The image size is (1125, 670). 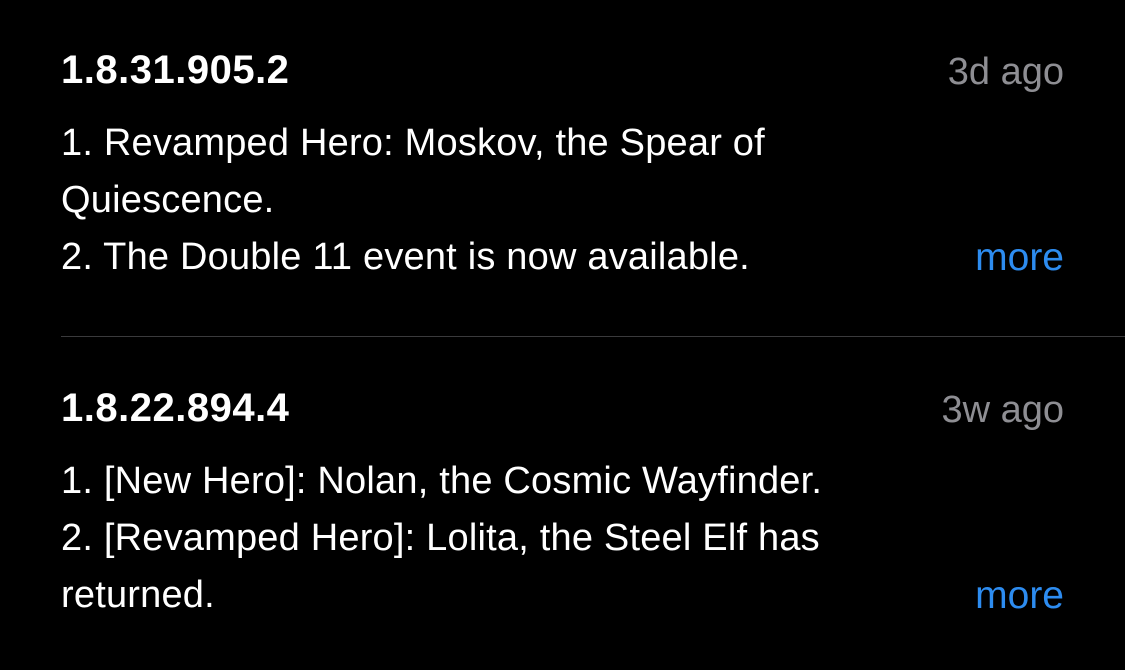 I want to click on release-age: 3w ago, so click(x=1002, y=410).